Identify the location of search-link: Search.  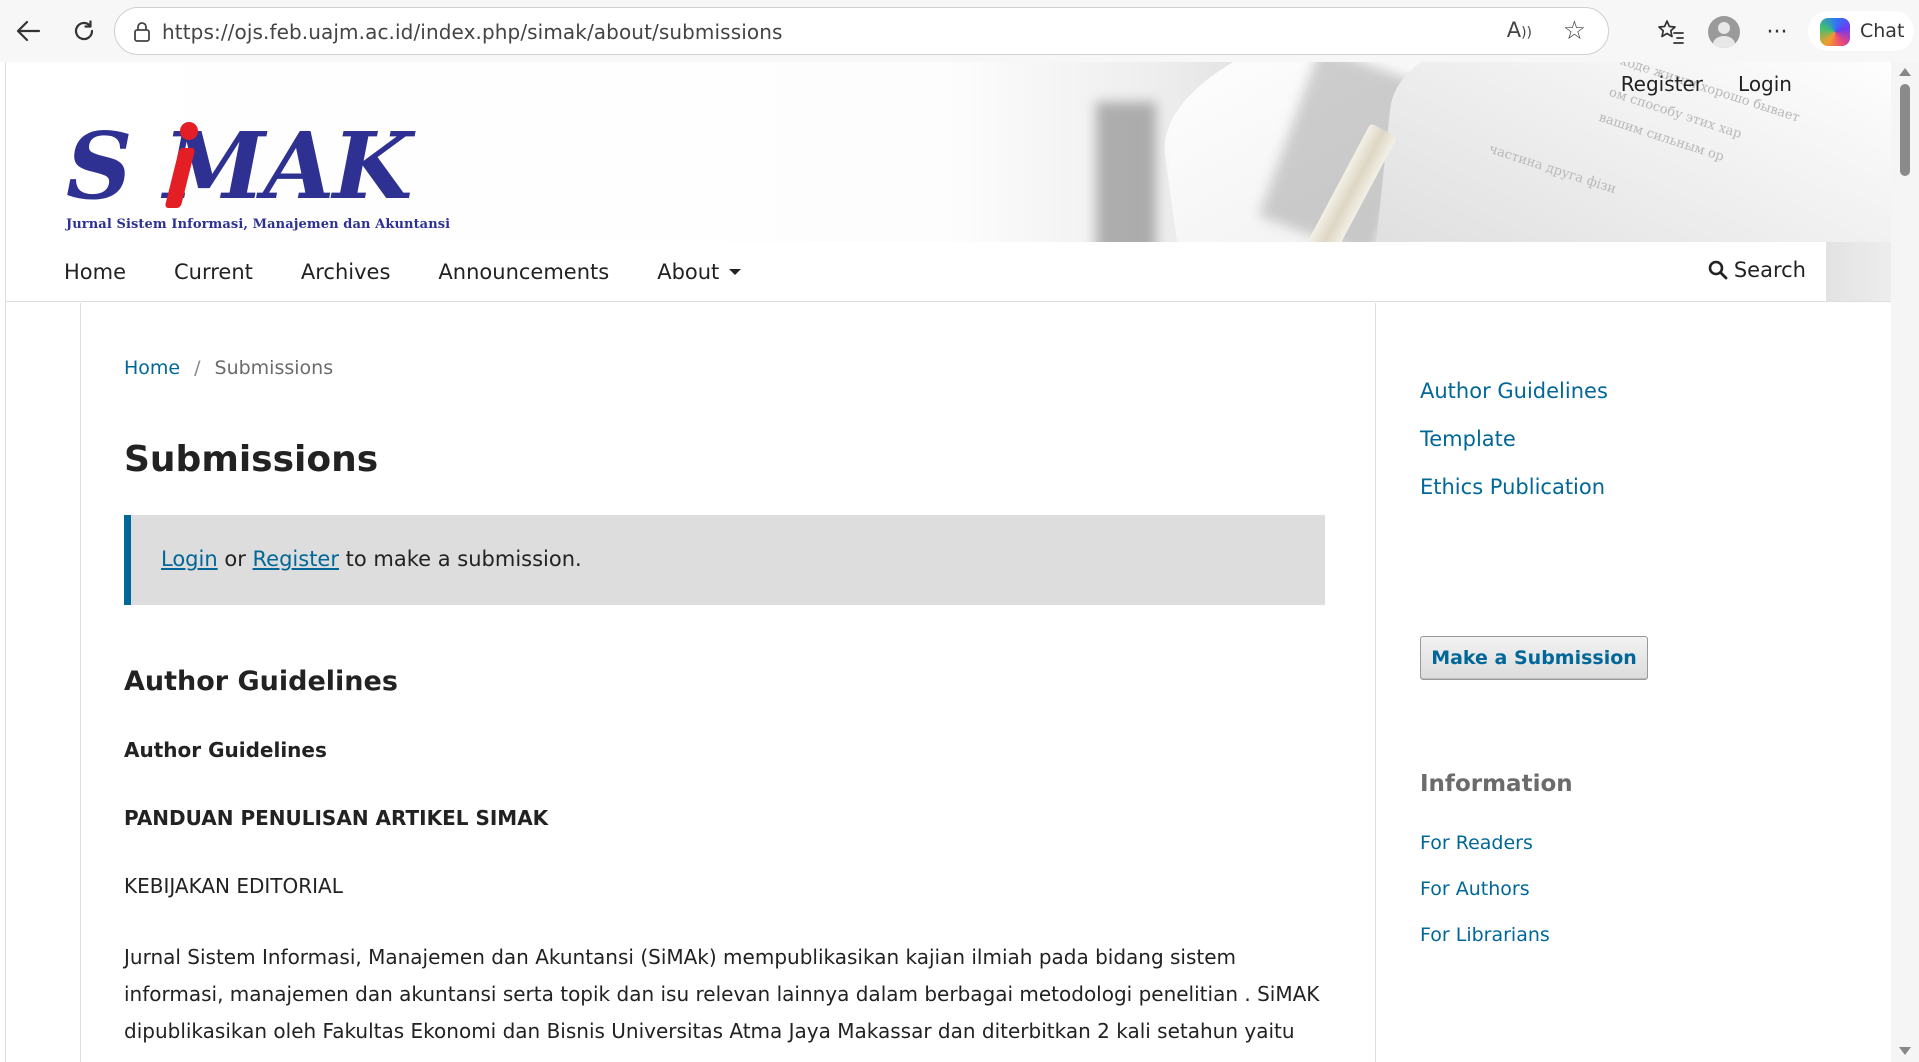
(1757, 270).